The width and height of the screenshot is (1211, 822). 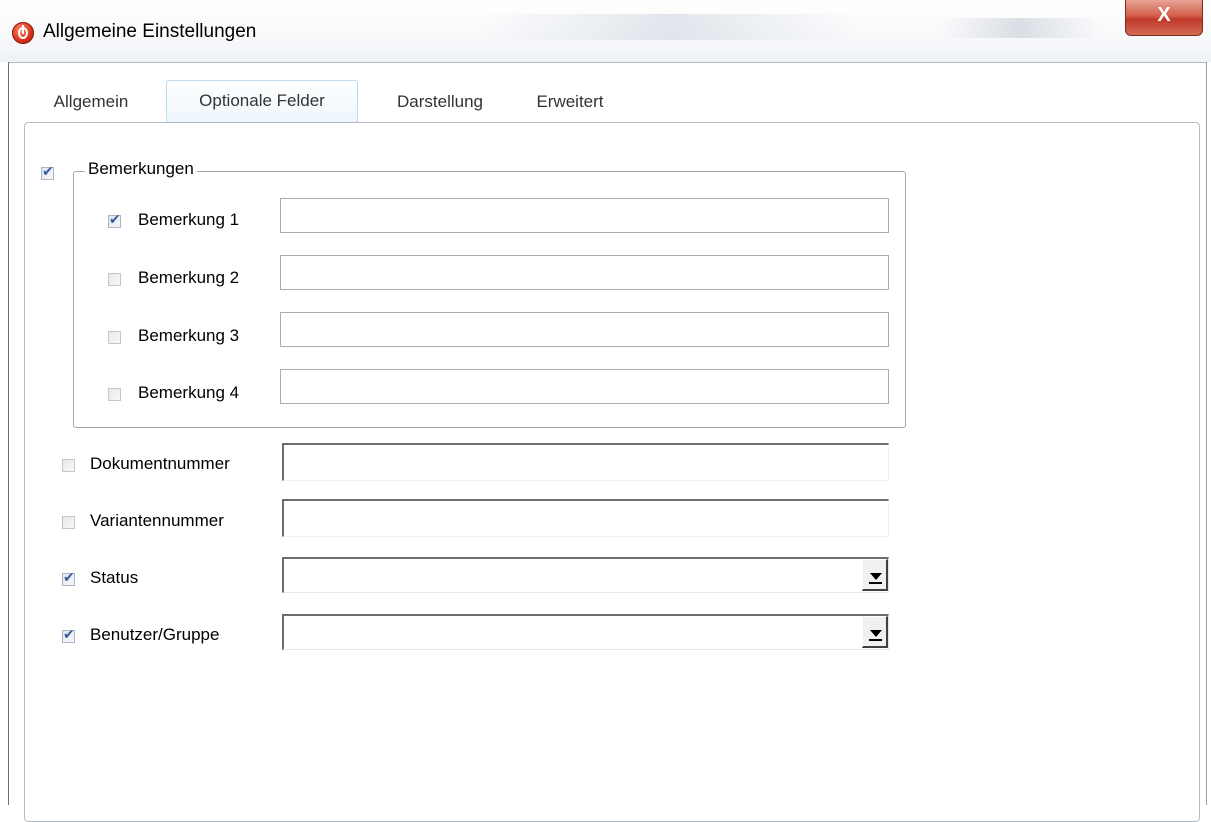 What do you see at coordinates (160, 463) in the screenshot?
I see `dokumentnummer-label: Dokumentnummer` at bounding box center [160, 463].